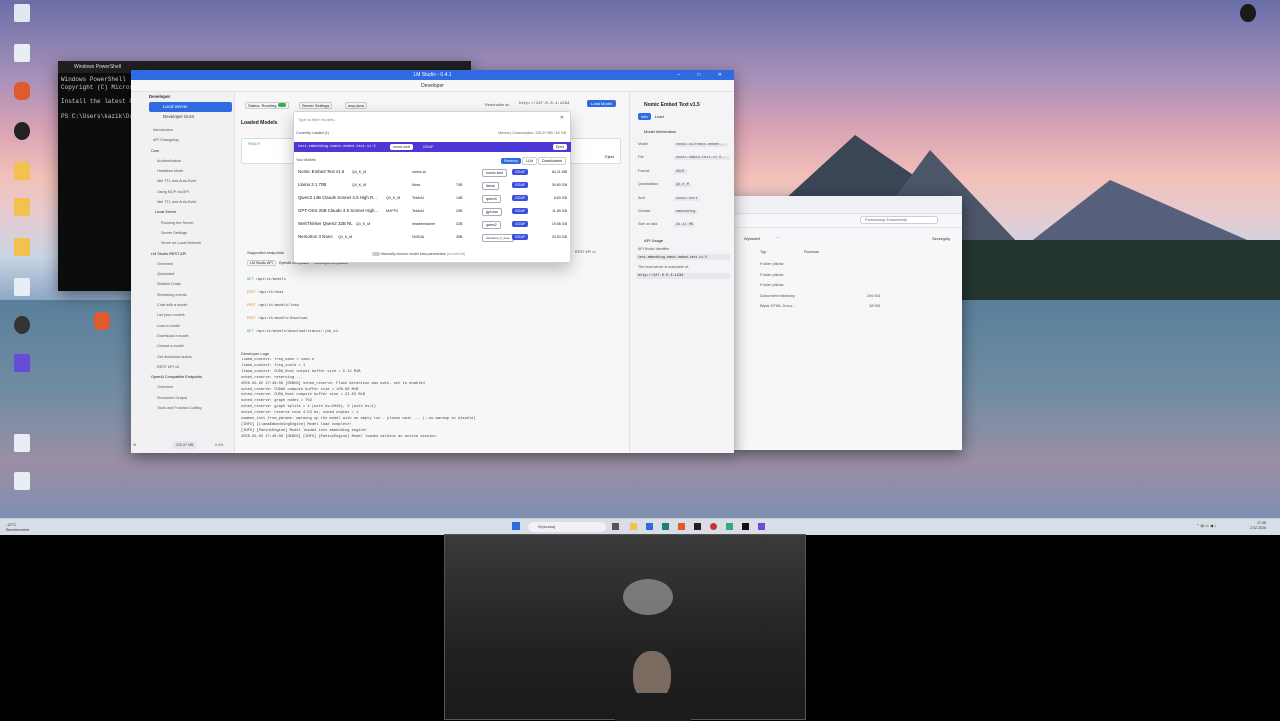 The height and width of the screenshot is (721, 1280). I want to click on app-icon, so click(1248, 14).